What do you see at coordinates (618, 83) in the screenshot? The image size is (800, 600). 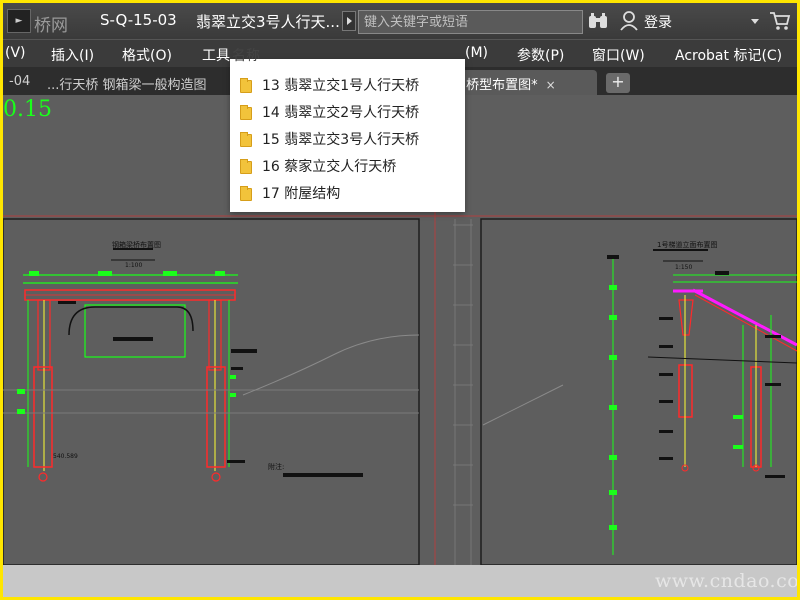 I see `new-tab-button: +` at bounding box center [618, 83].